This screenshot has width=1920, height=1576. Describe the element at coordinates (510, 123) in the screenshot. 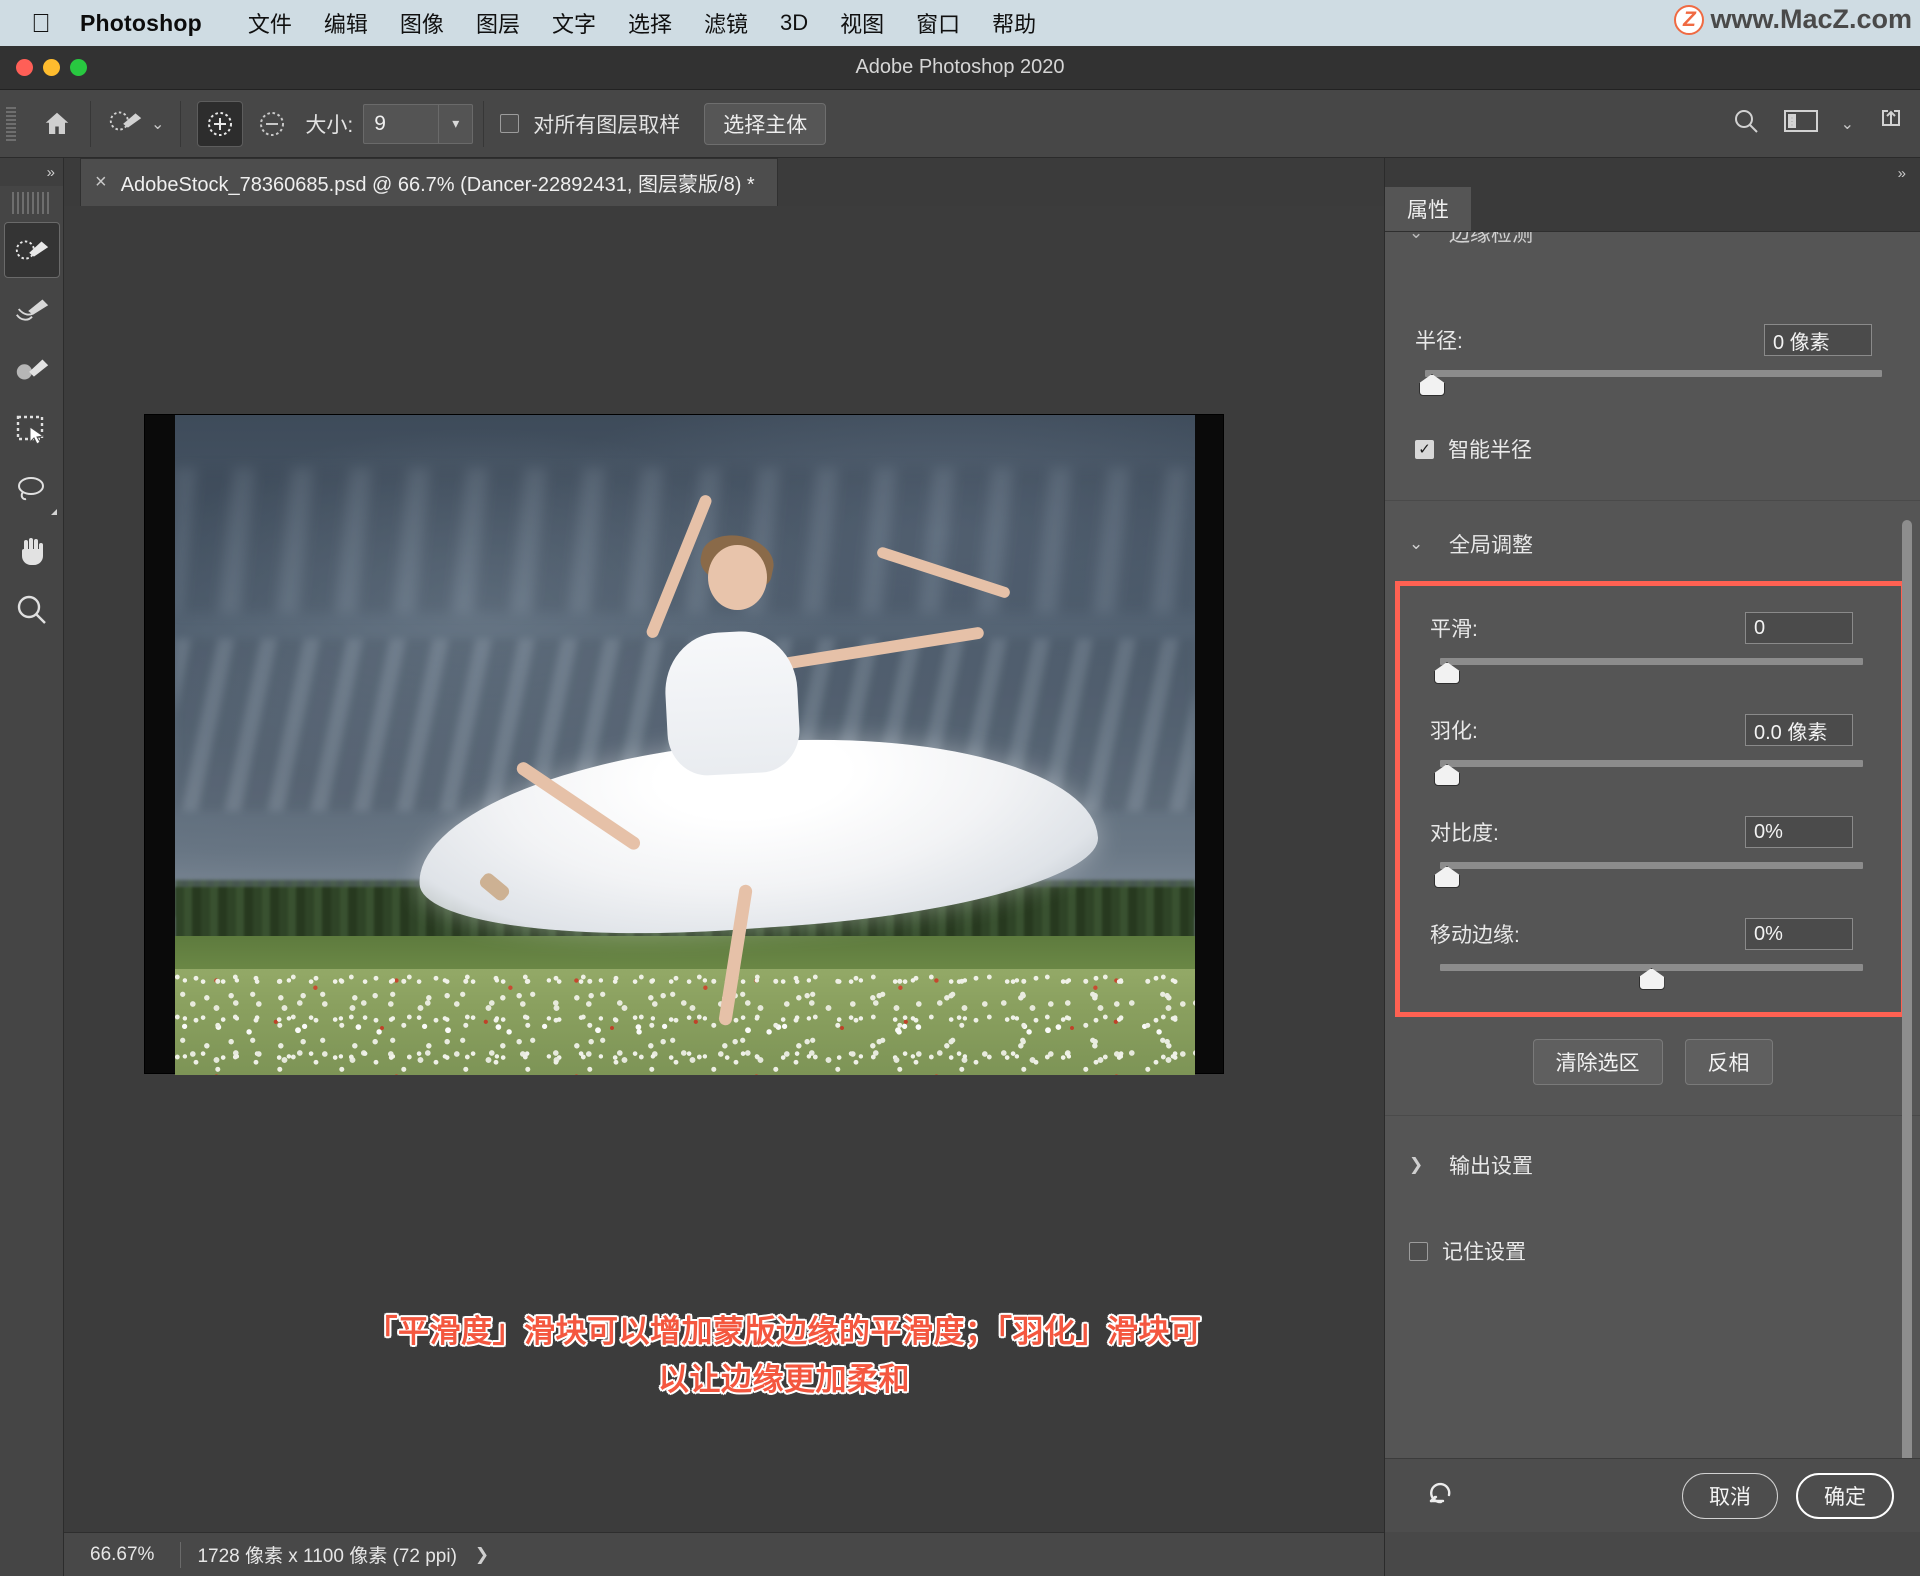

I see `sample-all-layers-checkbox` at that location.